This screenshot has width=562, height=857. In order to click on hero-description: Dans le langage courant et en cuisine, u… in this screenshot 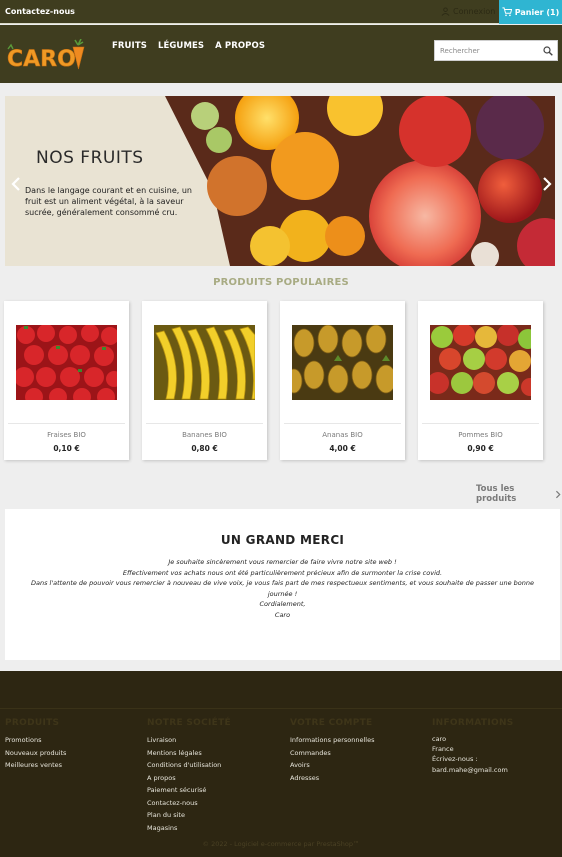, I will do `click(108, 201)`.